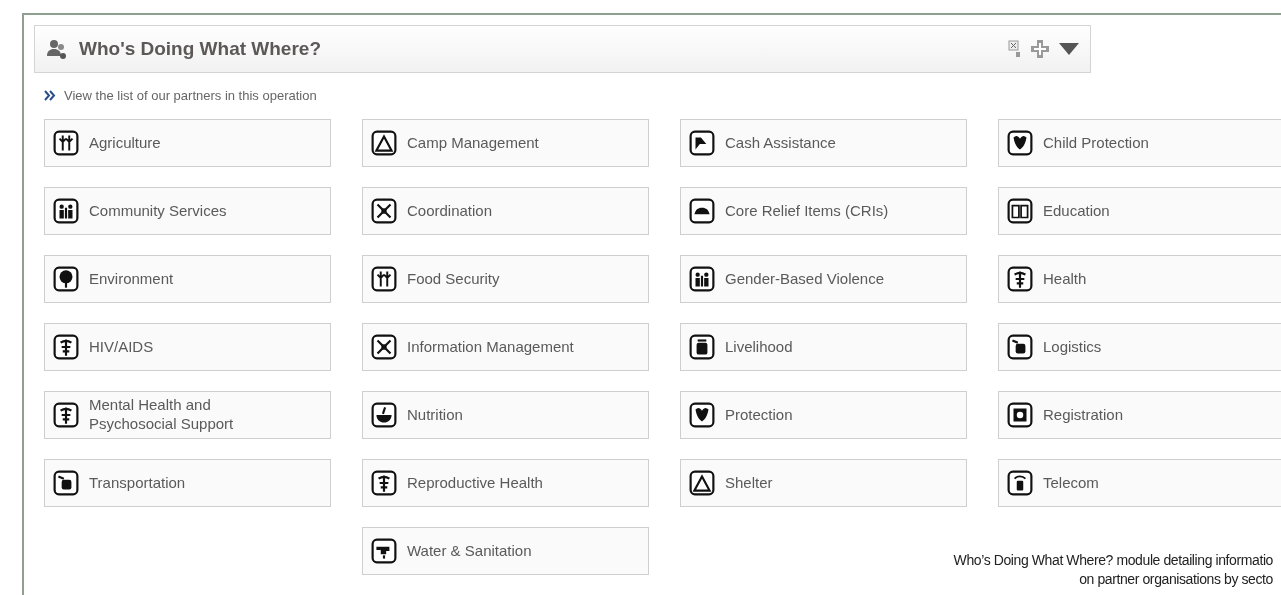 This screenshot has height=595, width=1281. Describe the element at coordinates (505, 211) in the screenshot. I see `sector-button: Coordination` at that location.